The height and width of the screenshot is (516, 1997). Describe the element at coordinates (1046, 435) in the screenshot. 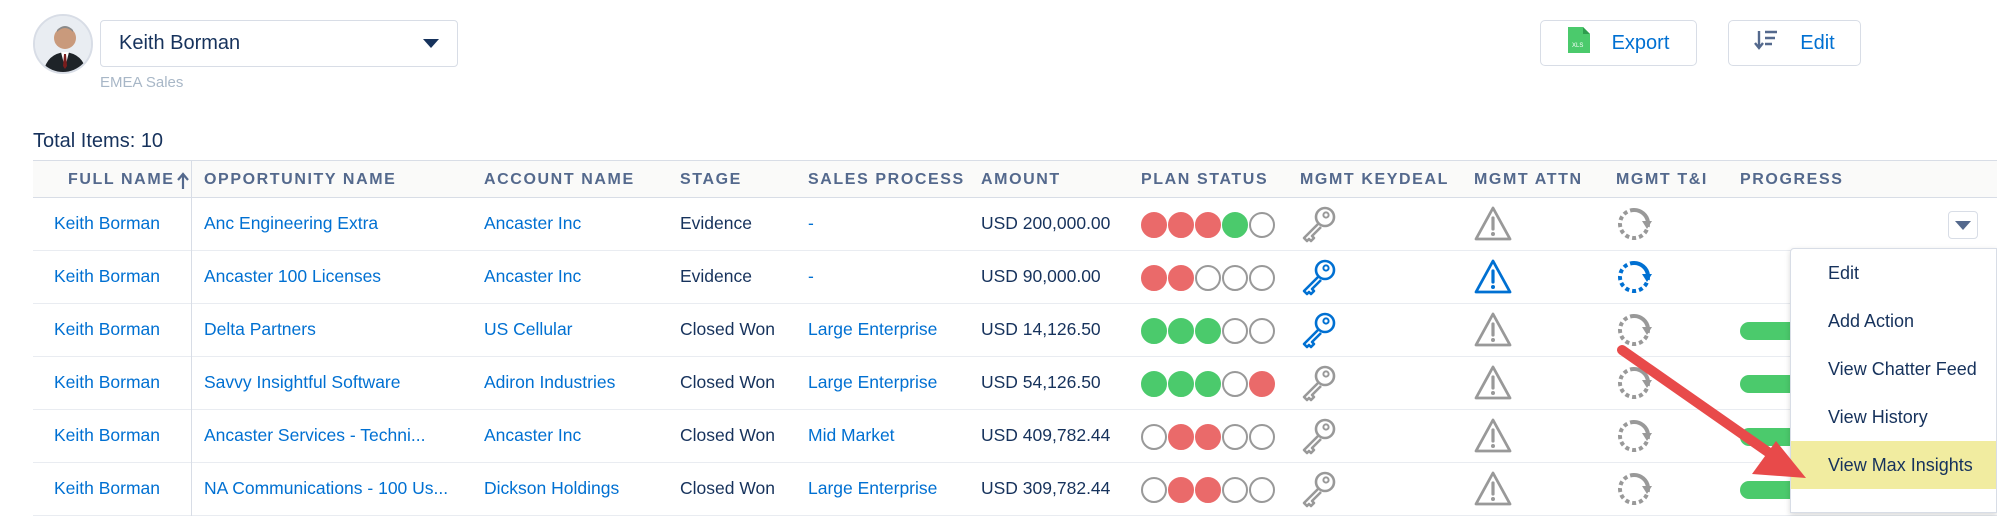

I see `amount-value: USD 409,782.44` at that location.